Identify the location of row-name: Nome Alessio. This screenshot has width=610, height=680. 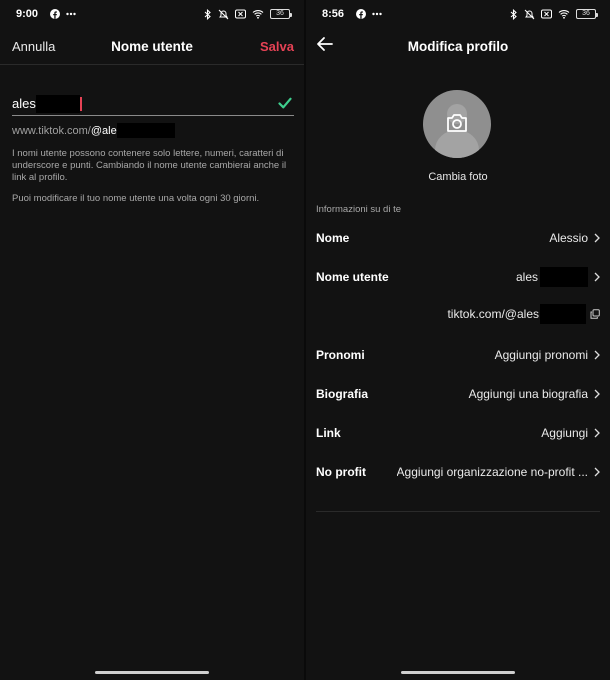
(458, 238).